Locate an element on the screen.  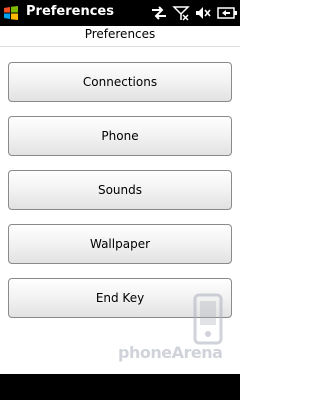
app-title: Preferences is located at coordinates (70, 11).